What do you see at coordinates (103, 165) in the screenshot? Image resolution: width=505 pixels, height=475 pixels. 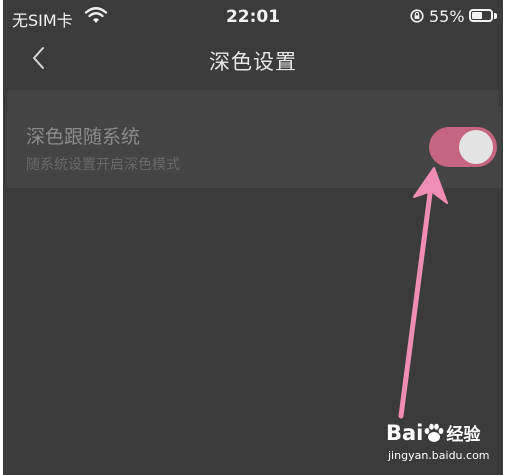 I see `setting-subtitle: 随系统设置开启深色模式` at bounding box center [103, 165].